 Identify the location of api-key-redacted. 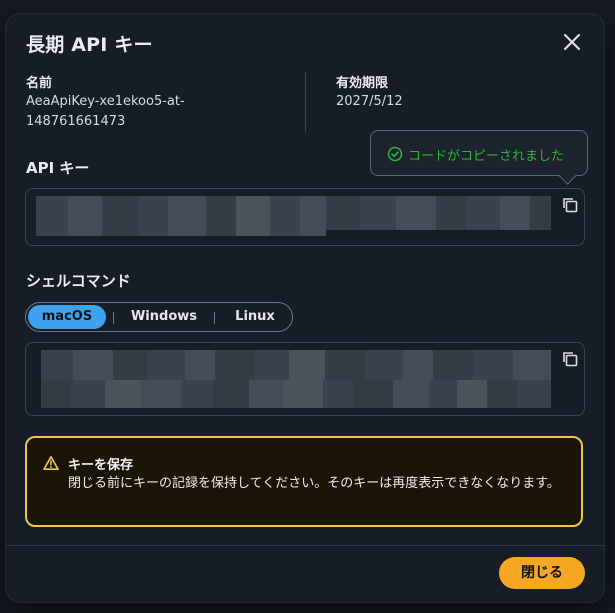
(293, 216).